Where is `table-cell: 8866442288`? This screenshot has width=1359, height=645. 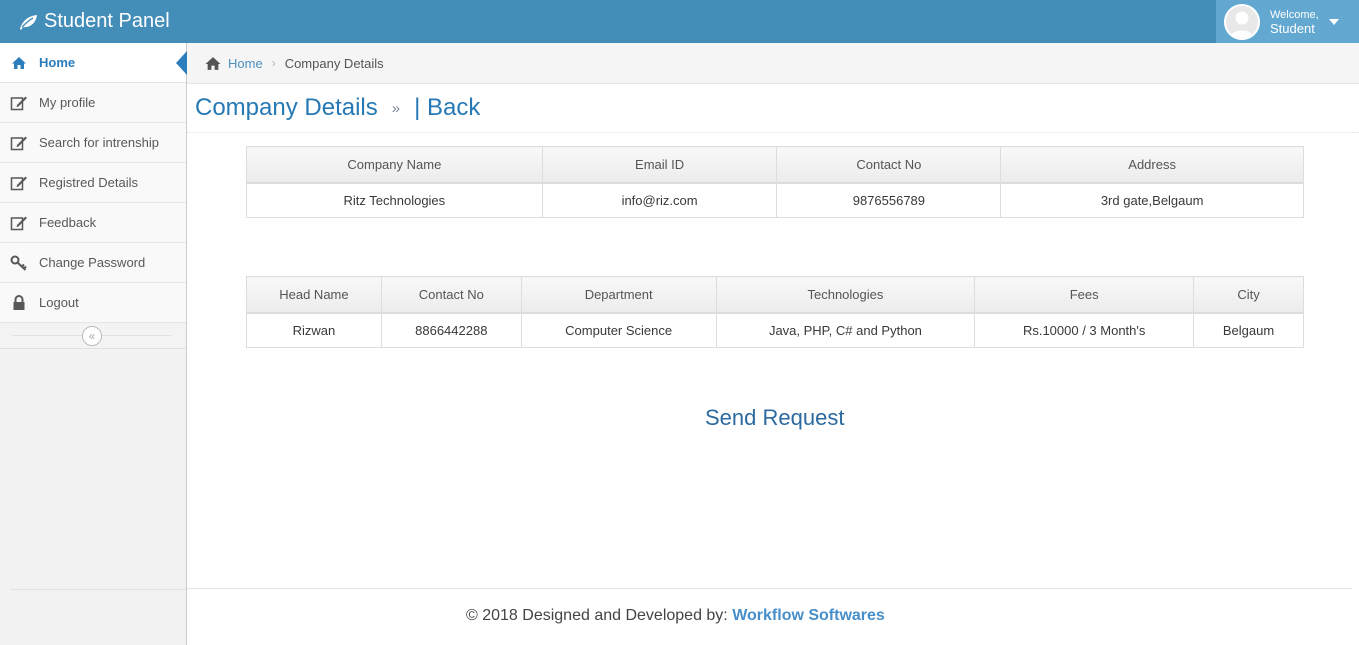
table-cell: 8866442288 is located at coordinates (451, 330).